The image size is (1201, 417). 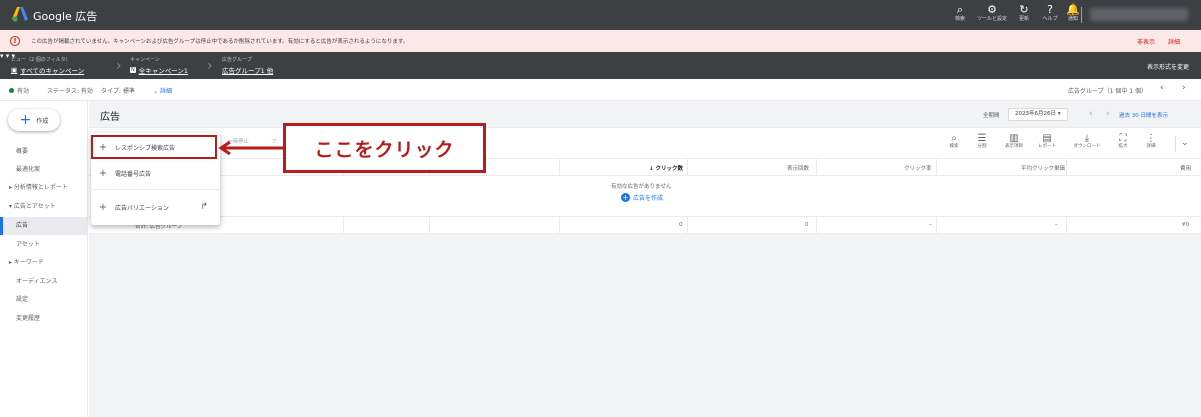 What do you see at coordinates (145, 60) in the screenshot?
I see `breadcrumb-campaign-caption: キャンペーン` at bounding box center [145, 60].